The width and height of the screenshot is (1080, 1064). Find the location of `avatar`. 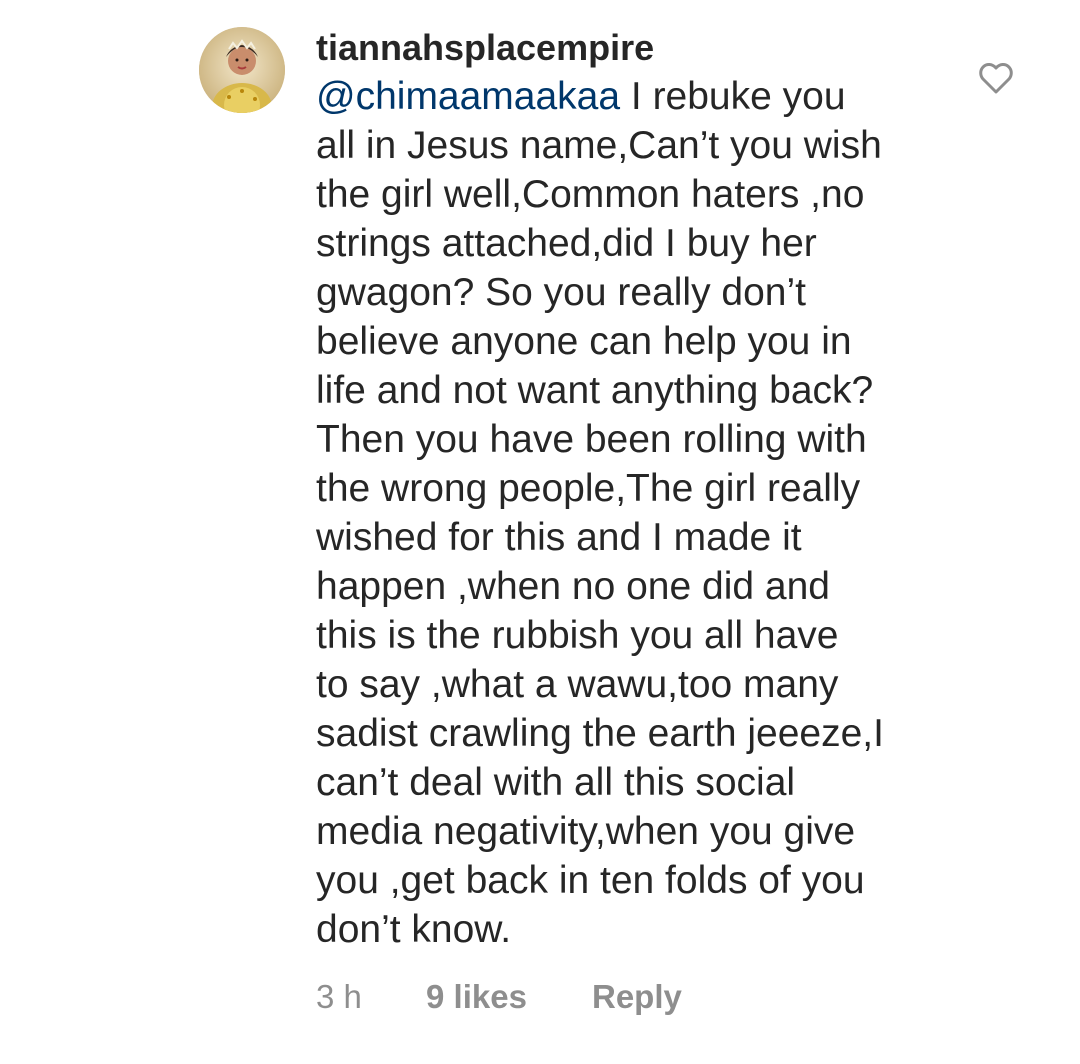

avatar is located at coordinates (242, 70).